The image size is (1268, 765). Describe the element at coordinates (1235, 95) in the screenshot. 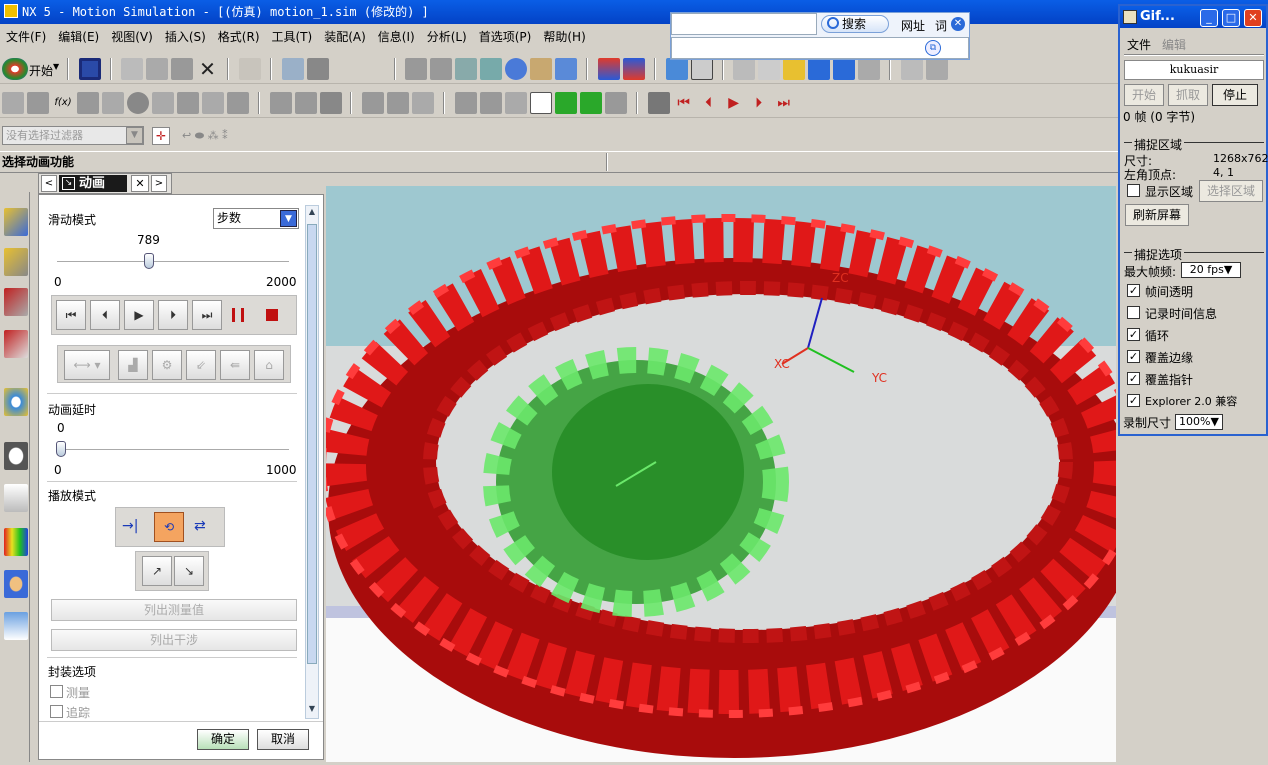

I see `gif-stop-button: 停止` at that location.